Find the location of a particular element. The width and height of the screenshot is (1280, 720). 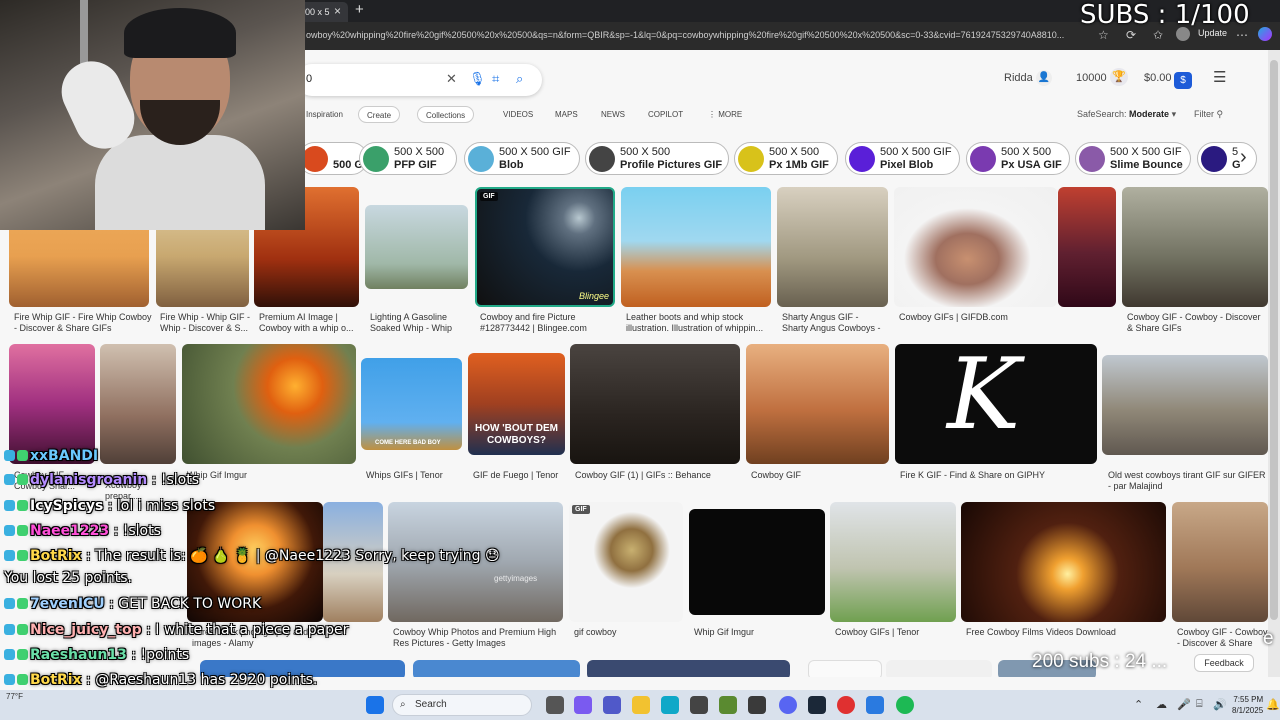

file-explorer-icon is located at coordinates (641, 705).